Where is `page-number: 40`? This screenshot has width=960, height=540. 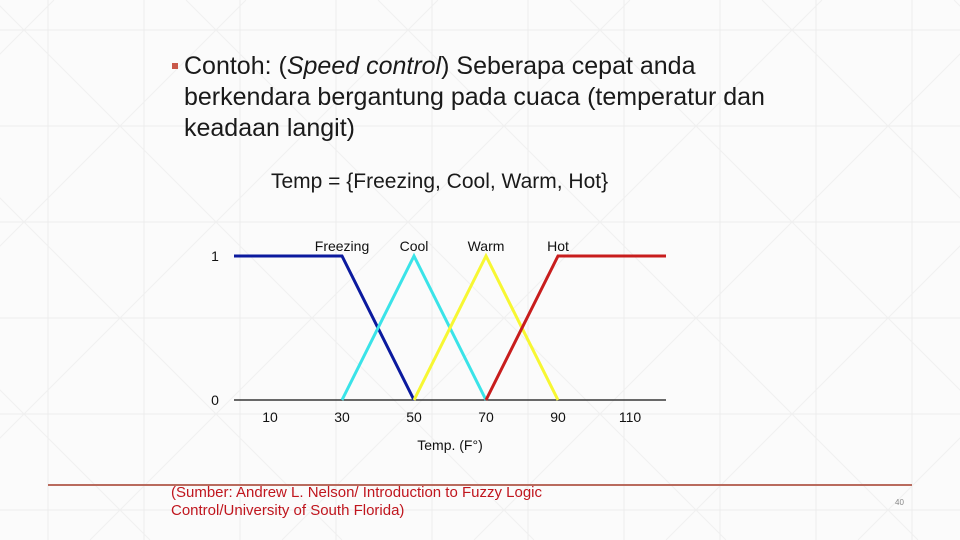
page-number: 40 is located at coordinates (899, 502).